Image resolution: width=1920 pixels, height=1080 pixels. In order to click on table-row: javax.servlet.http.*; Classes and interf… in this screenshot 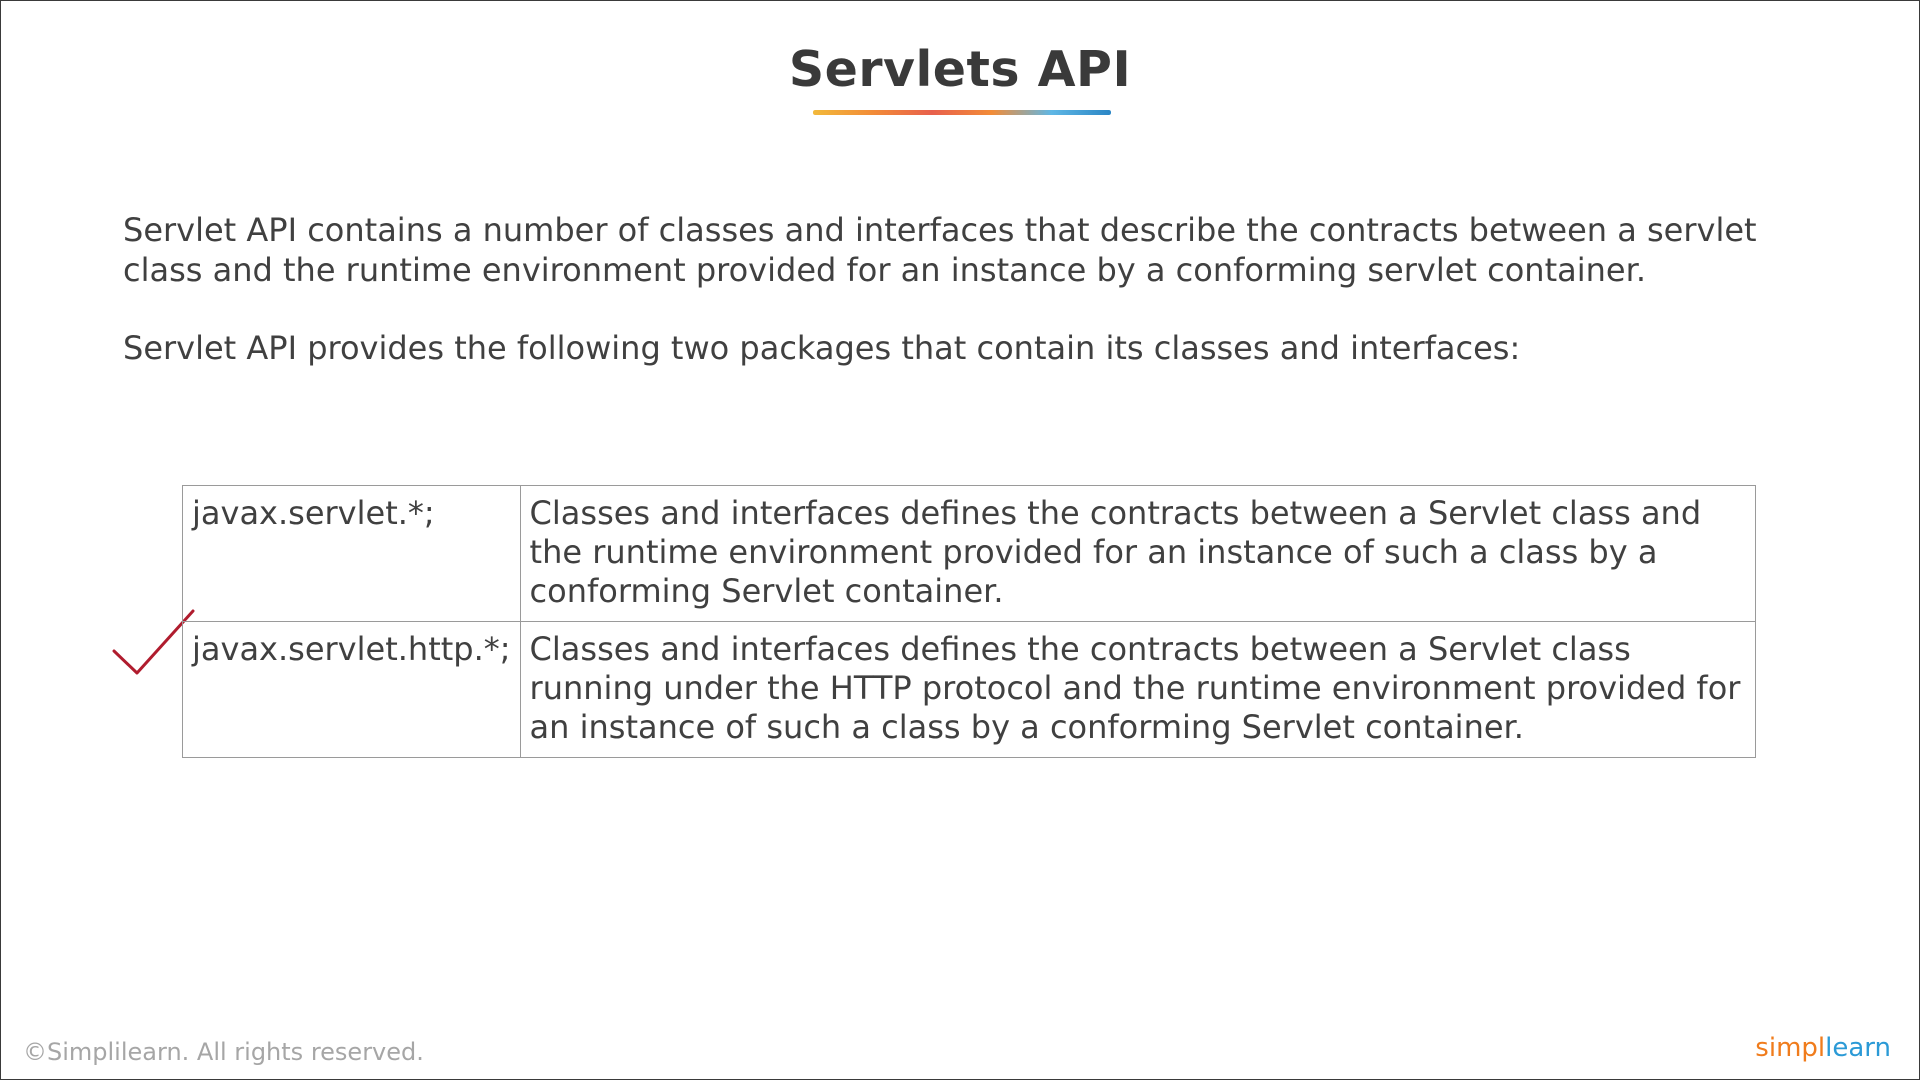, I will do `click(969, 689)`.